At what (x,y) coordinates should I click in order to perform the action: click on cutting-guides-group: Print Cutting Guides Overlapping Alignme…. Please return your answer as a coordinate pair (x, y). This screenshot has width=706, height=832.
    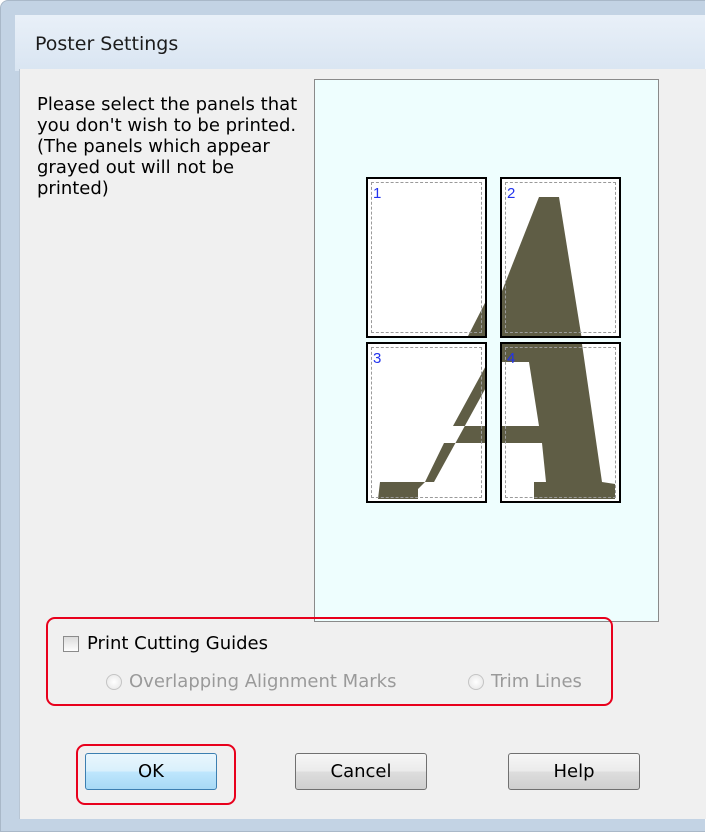
    Looking at the image, I should click on (329, 661).